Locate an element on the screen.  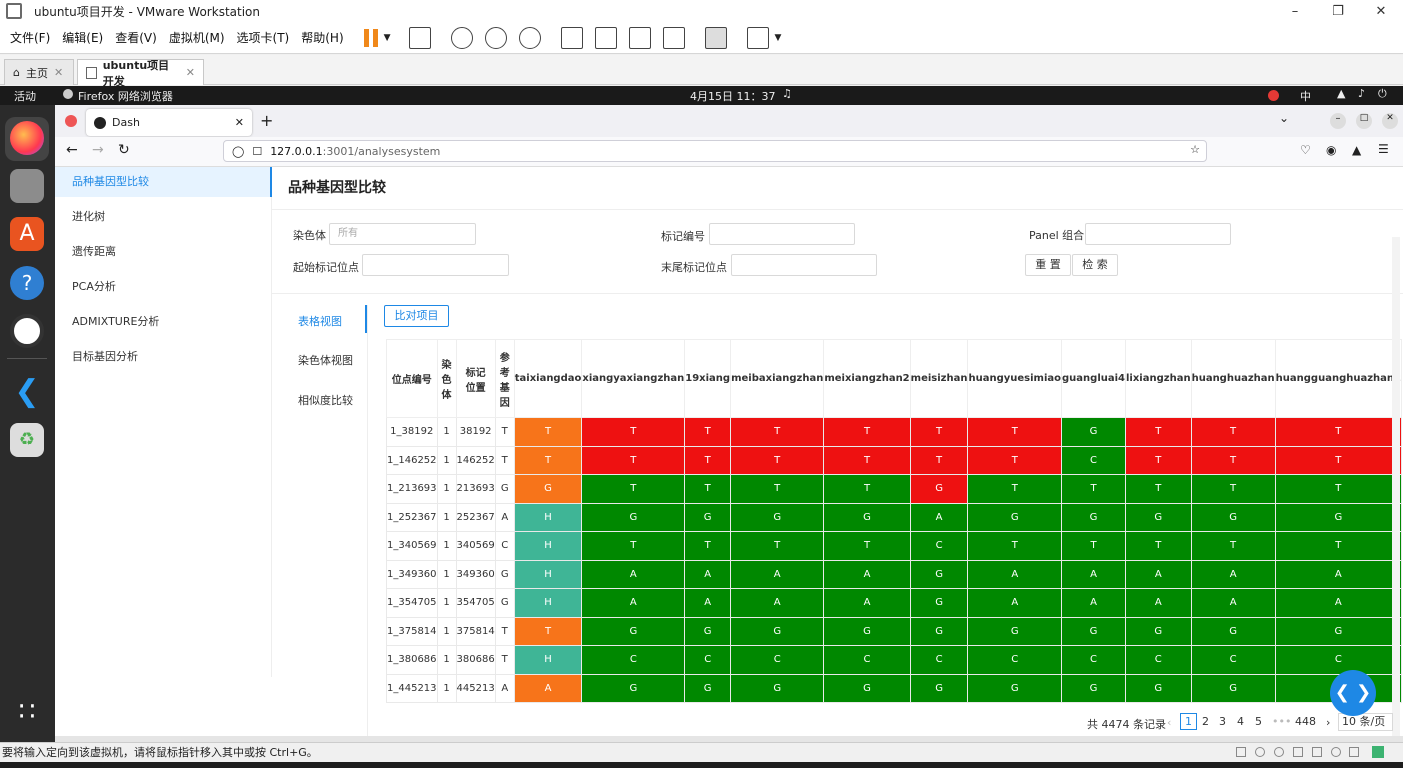
ff-minimize-button: – is located at coordinates (1338, 121).